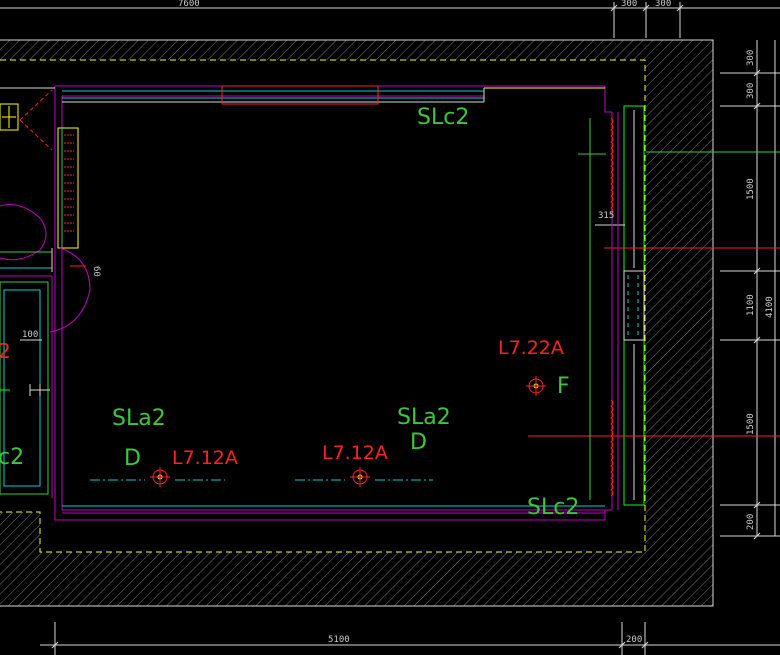  Describe the element at coordinates (751, 522) in the screenshot. I see `dim-right-200: 200` at that location.